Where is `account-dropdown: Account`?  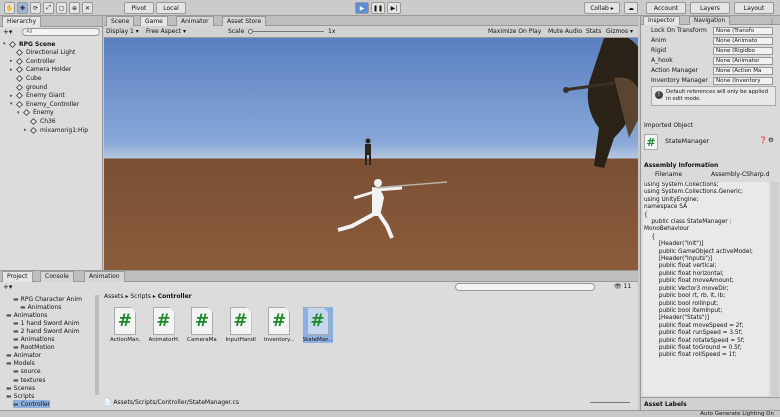 account-dropdown: Account is located at coordinates (666, 8).